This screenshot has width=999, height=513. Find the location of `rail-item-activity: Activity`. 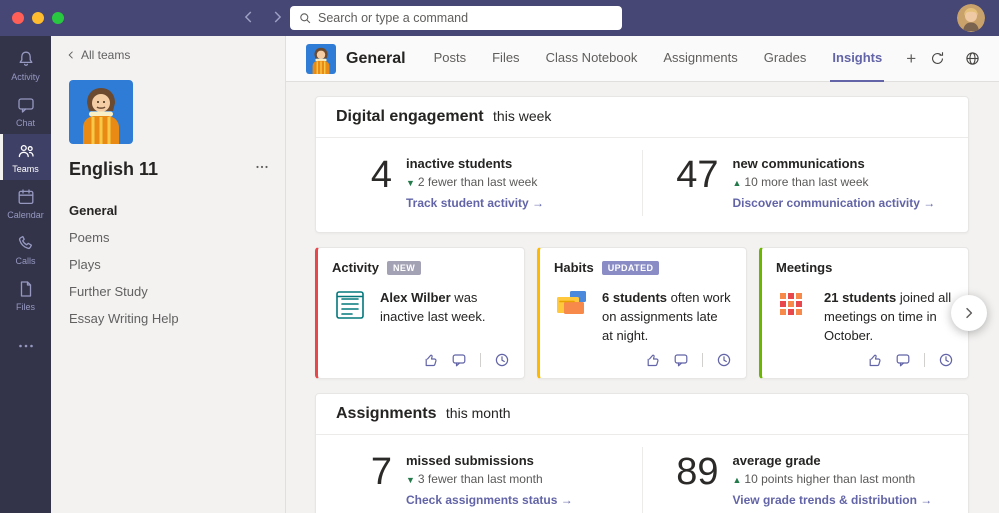

rail-item-activity: Activity is located at coordinates (25, 65).